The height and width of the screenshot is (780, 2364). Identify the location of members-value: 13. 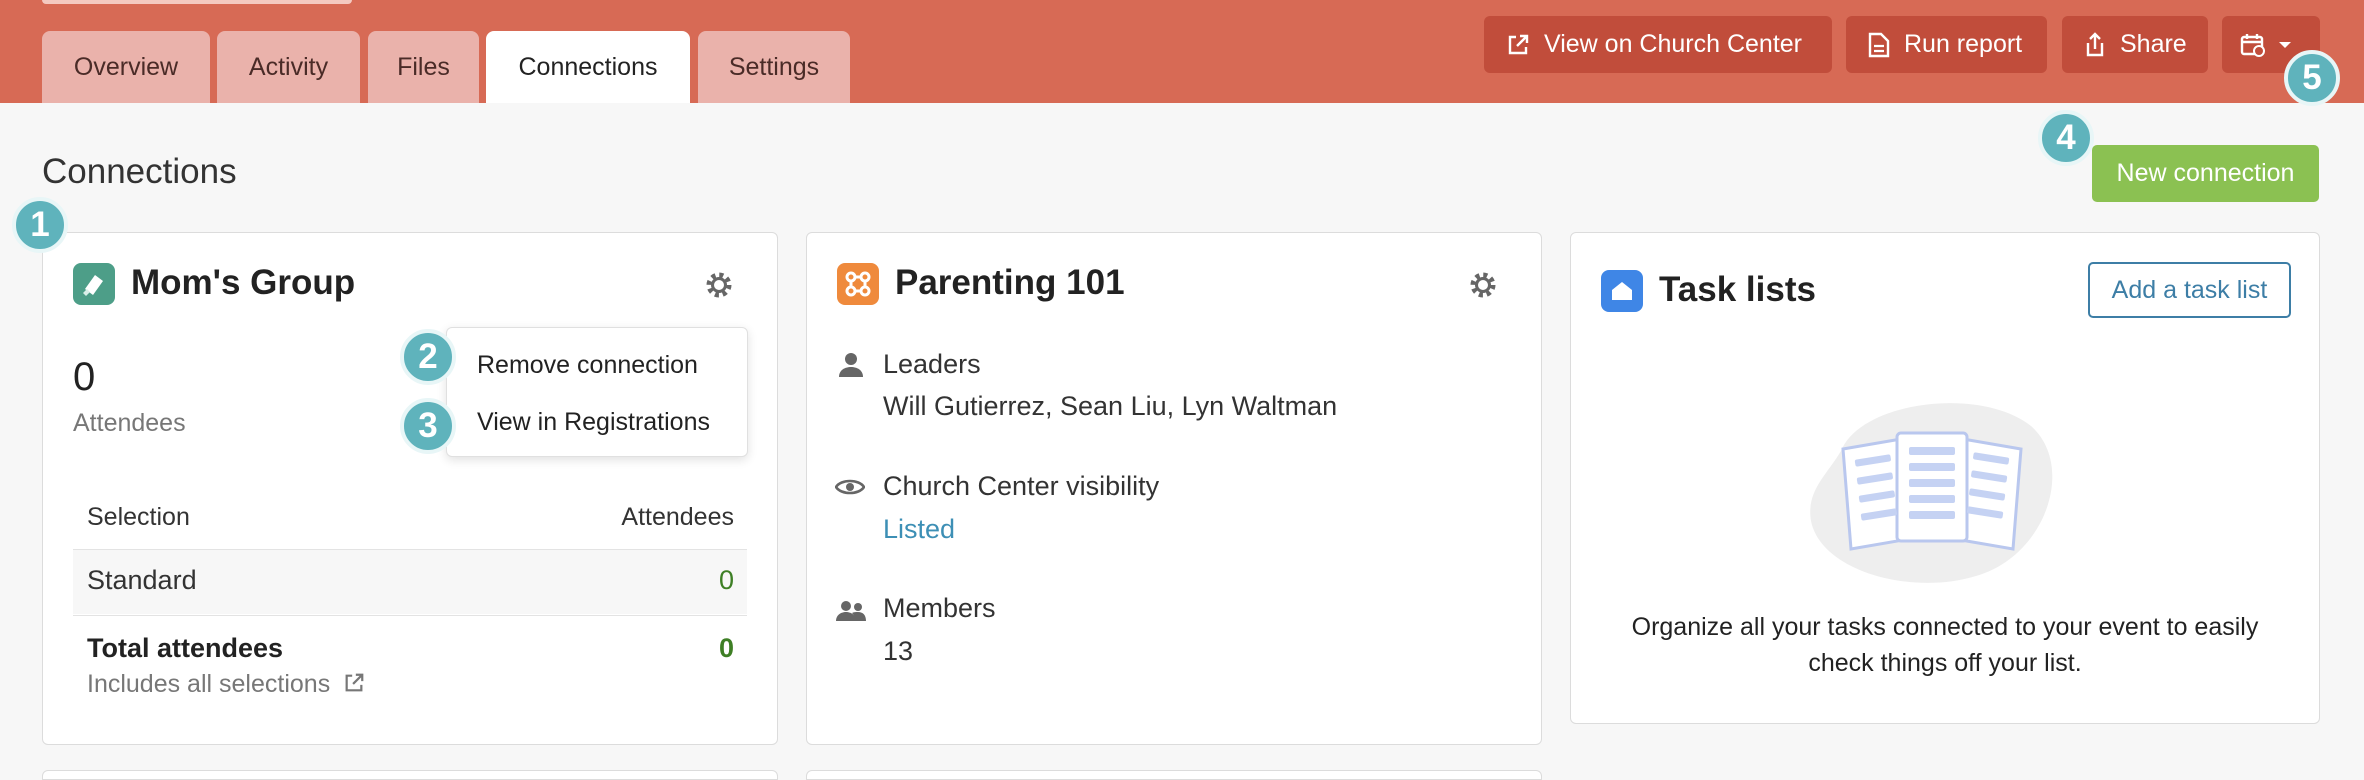
(898, 651).